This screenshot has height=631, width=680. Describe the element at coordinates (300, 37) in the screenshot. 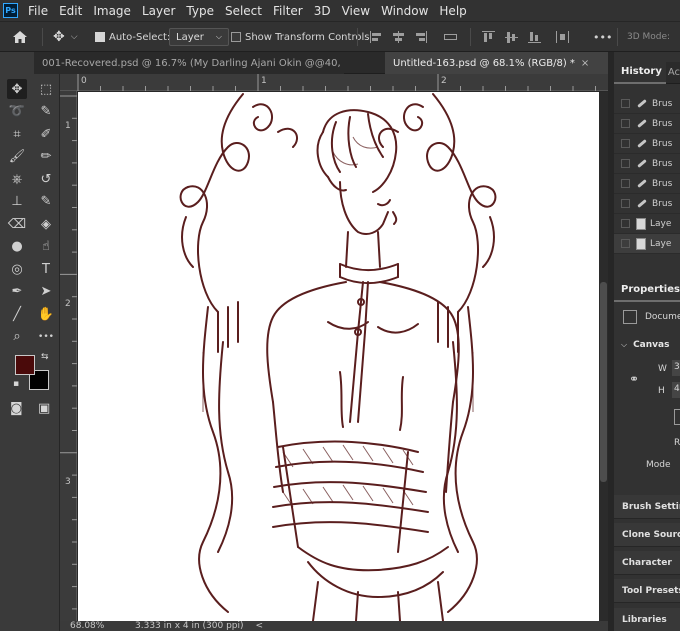

I see `show-transform-toggle: Show Transform Controls` at that location.